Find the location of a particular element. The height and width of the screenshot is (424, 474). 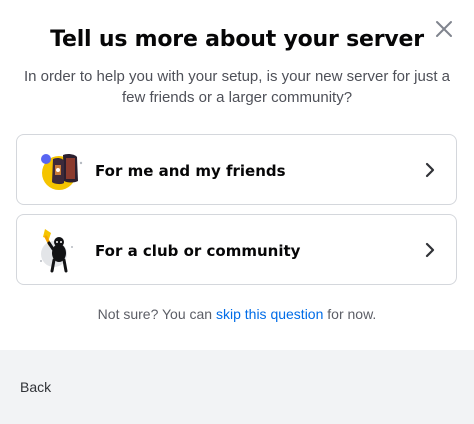

option-label: For me and my friends is located at coordinates (190, 170).